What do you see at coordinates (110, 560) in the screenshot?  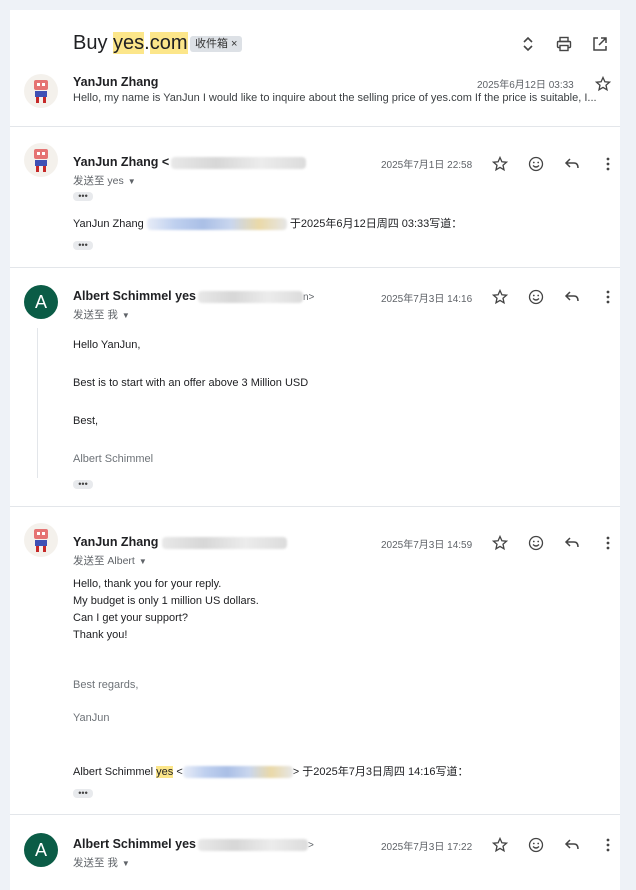 I see `recipient-dropdown: 发送至 Albert ▼` at bounding box center [110, 560].